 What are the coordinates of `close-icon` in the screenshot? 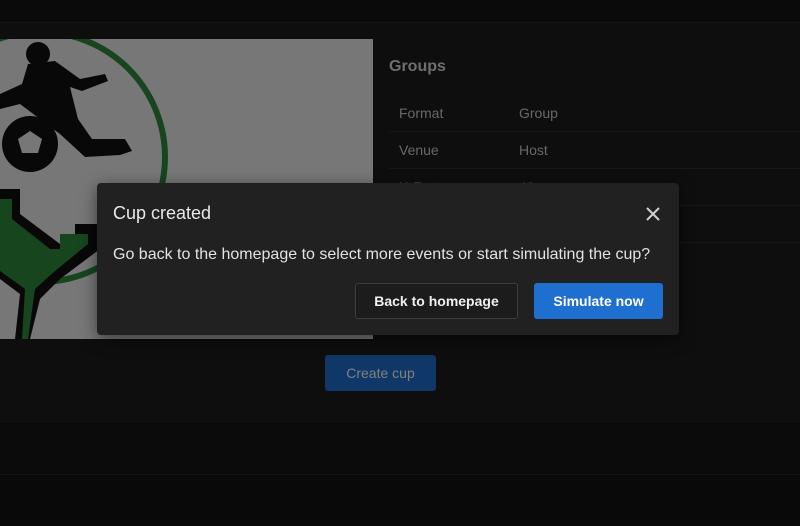 It's located at (653, 214).